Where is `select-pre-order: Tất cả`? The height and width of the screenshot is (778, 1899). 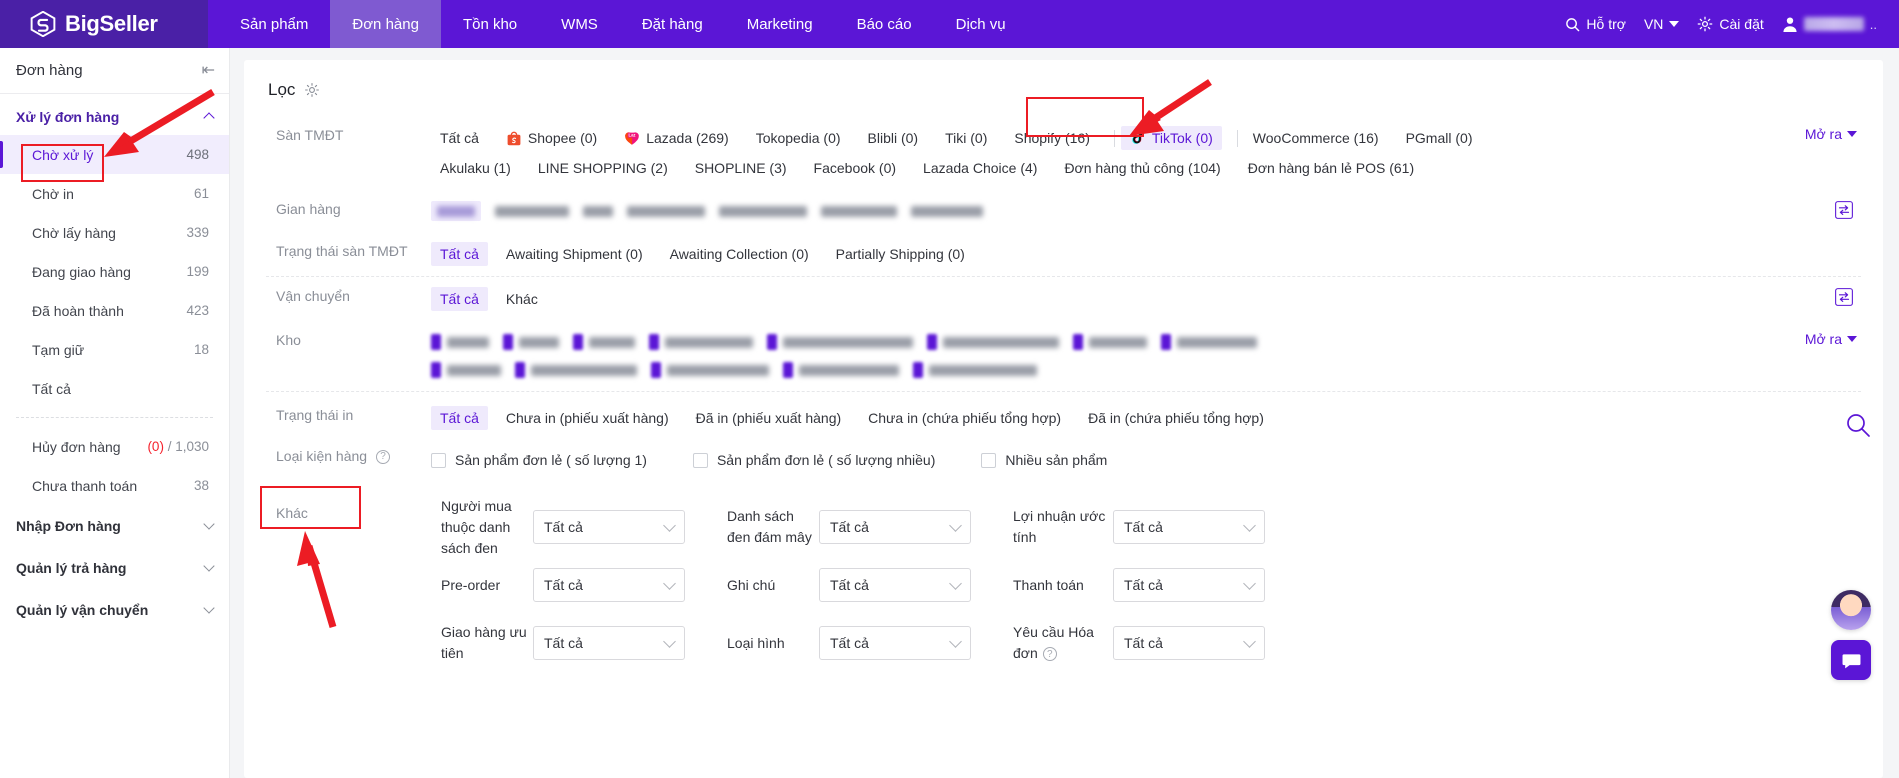 select-pre-order: Tất cả is located at coordinates (609, 585).